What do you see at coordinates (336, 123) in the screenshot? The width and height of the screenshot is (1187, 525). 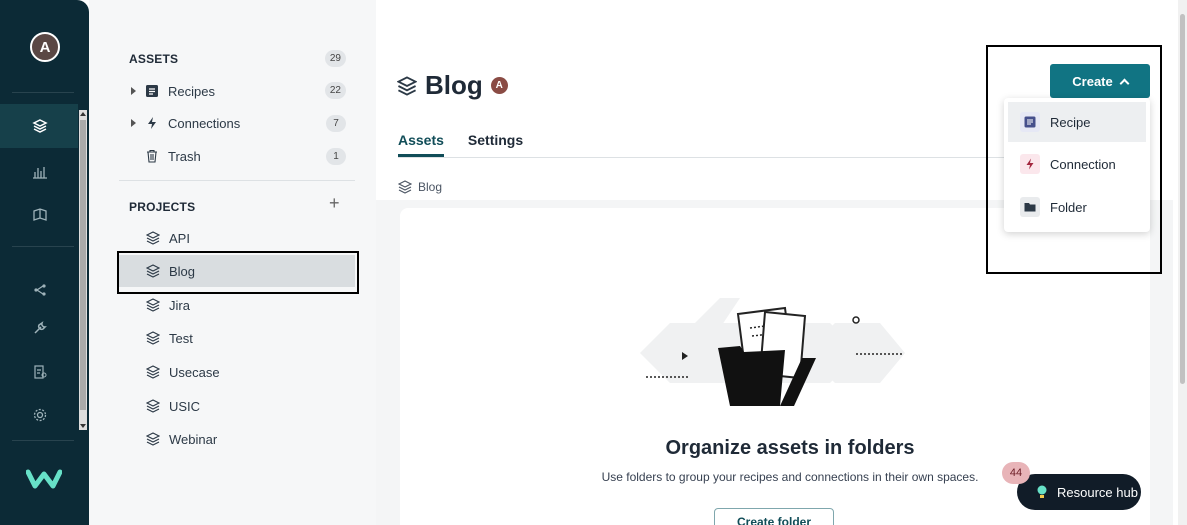 I see `connections-count-badge: 7` at bounding box center [336, 123].